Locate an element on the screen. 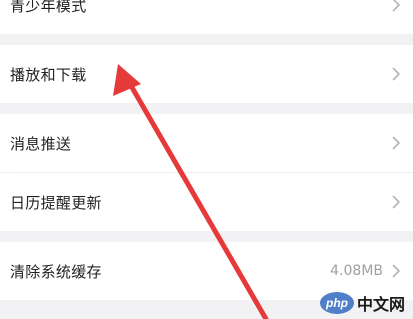 The height and width of the screenshot is (319, 413). watermark-badge: php is located at coordinates (336, 303).